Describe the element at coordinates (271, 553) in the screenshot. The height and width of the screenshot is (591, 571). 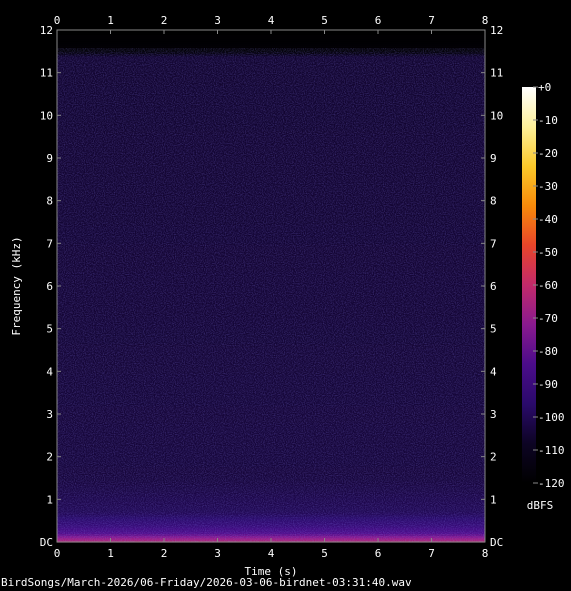
I see `x-tick-label-bottom: 4` at that location.